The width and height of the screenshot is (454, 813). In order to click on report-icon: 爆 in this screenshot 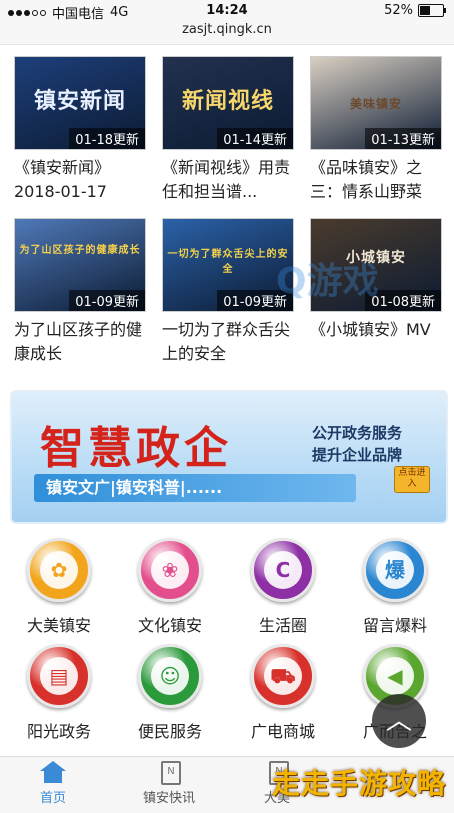, I will do `click(395, 570)`.